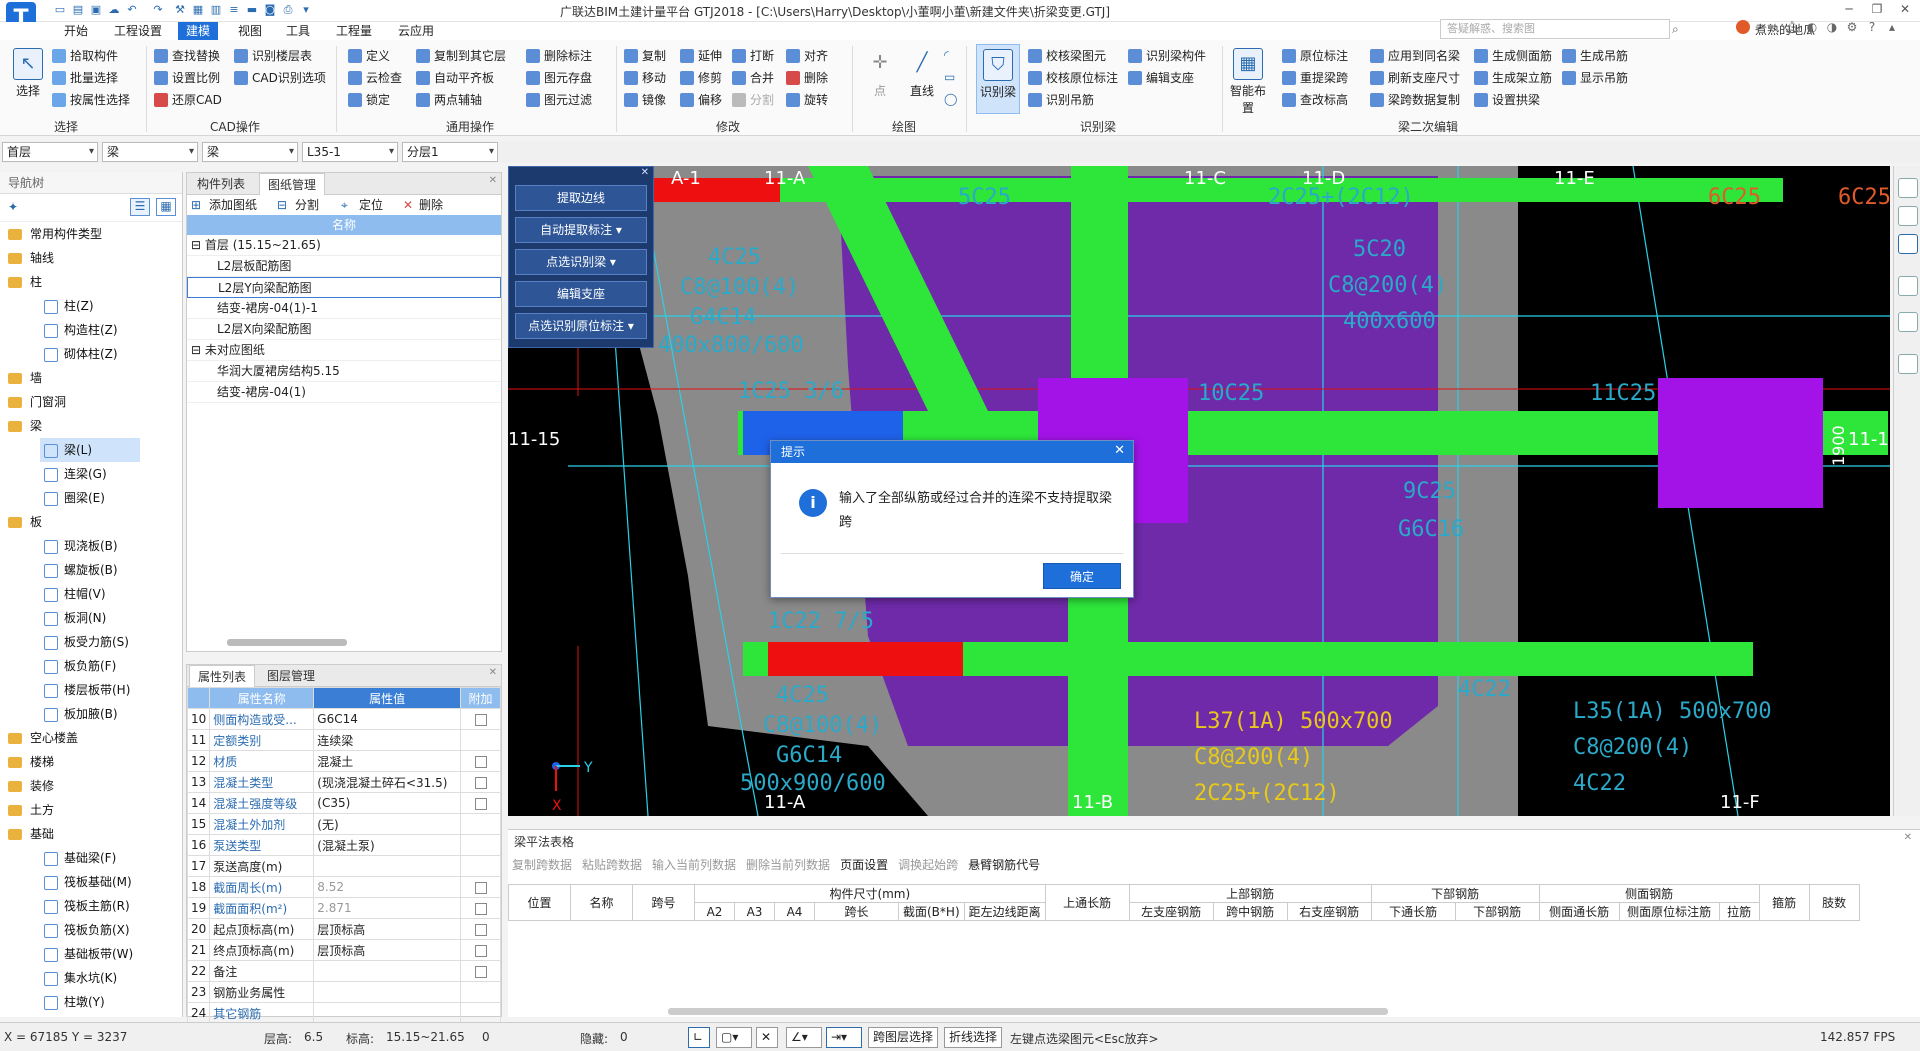 The width and height of the screenshot is (1920, 1051). I want to click on trim-button: 修剪, so click(701, 78).